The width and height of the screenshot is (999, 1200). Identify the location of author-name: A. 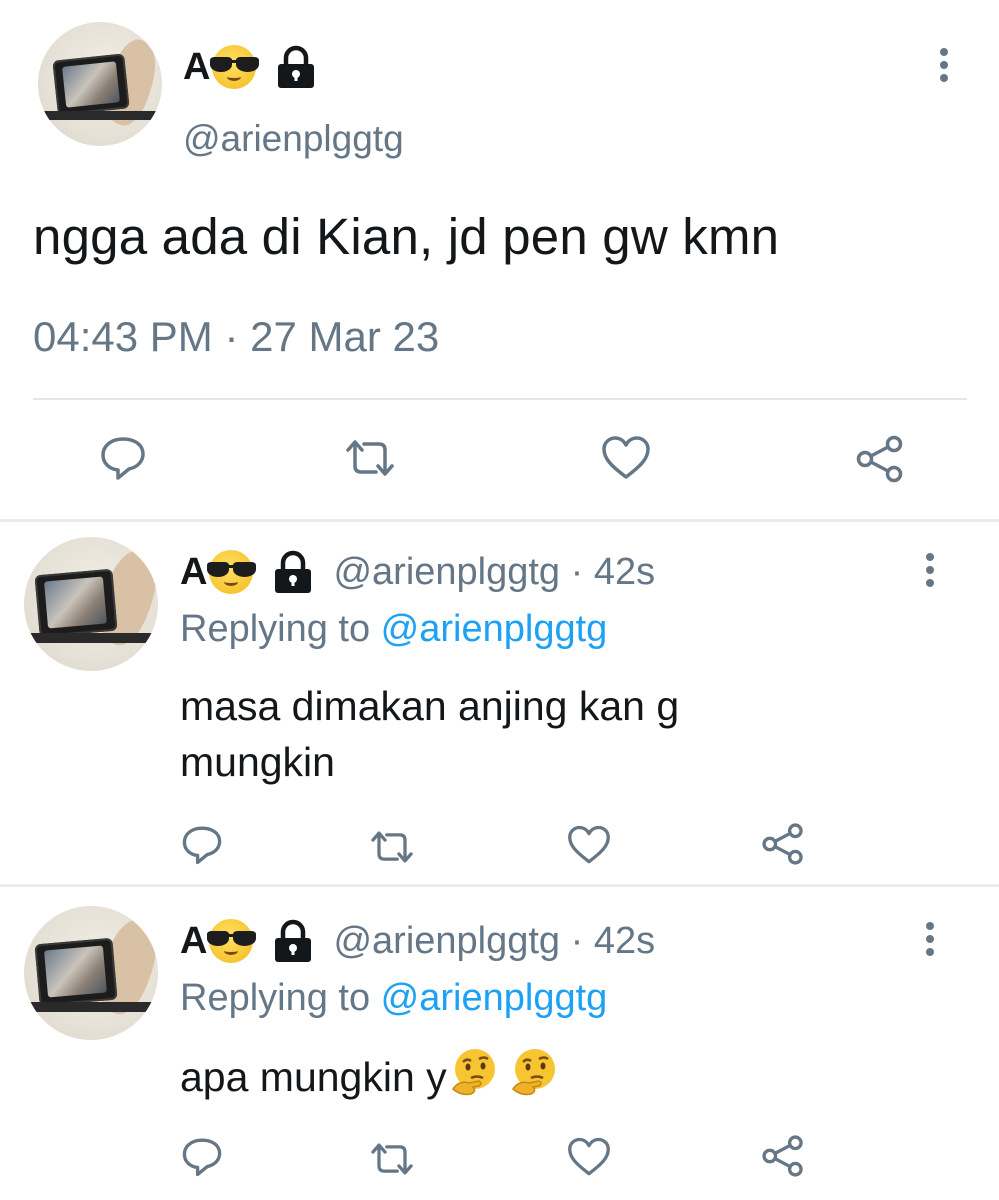
(252, 67).